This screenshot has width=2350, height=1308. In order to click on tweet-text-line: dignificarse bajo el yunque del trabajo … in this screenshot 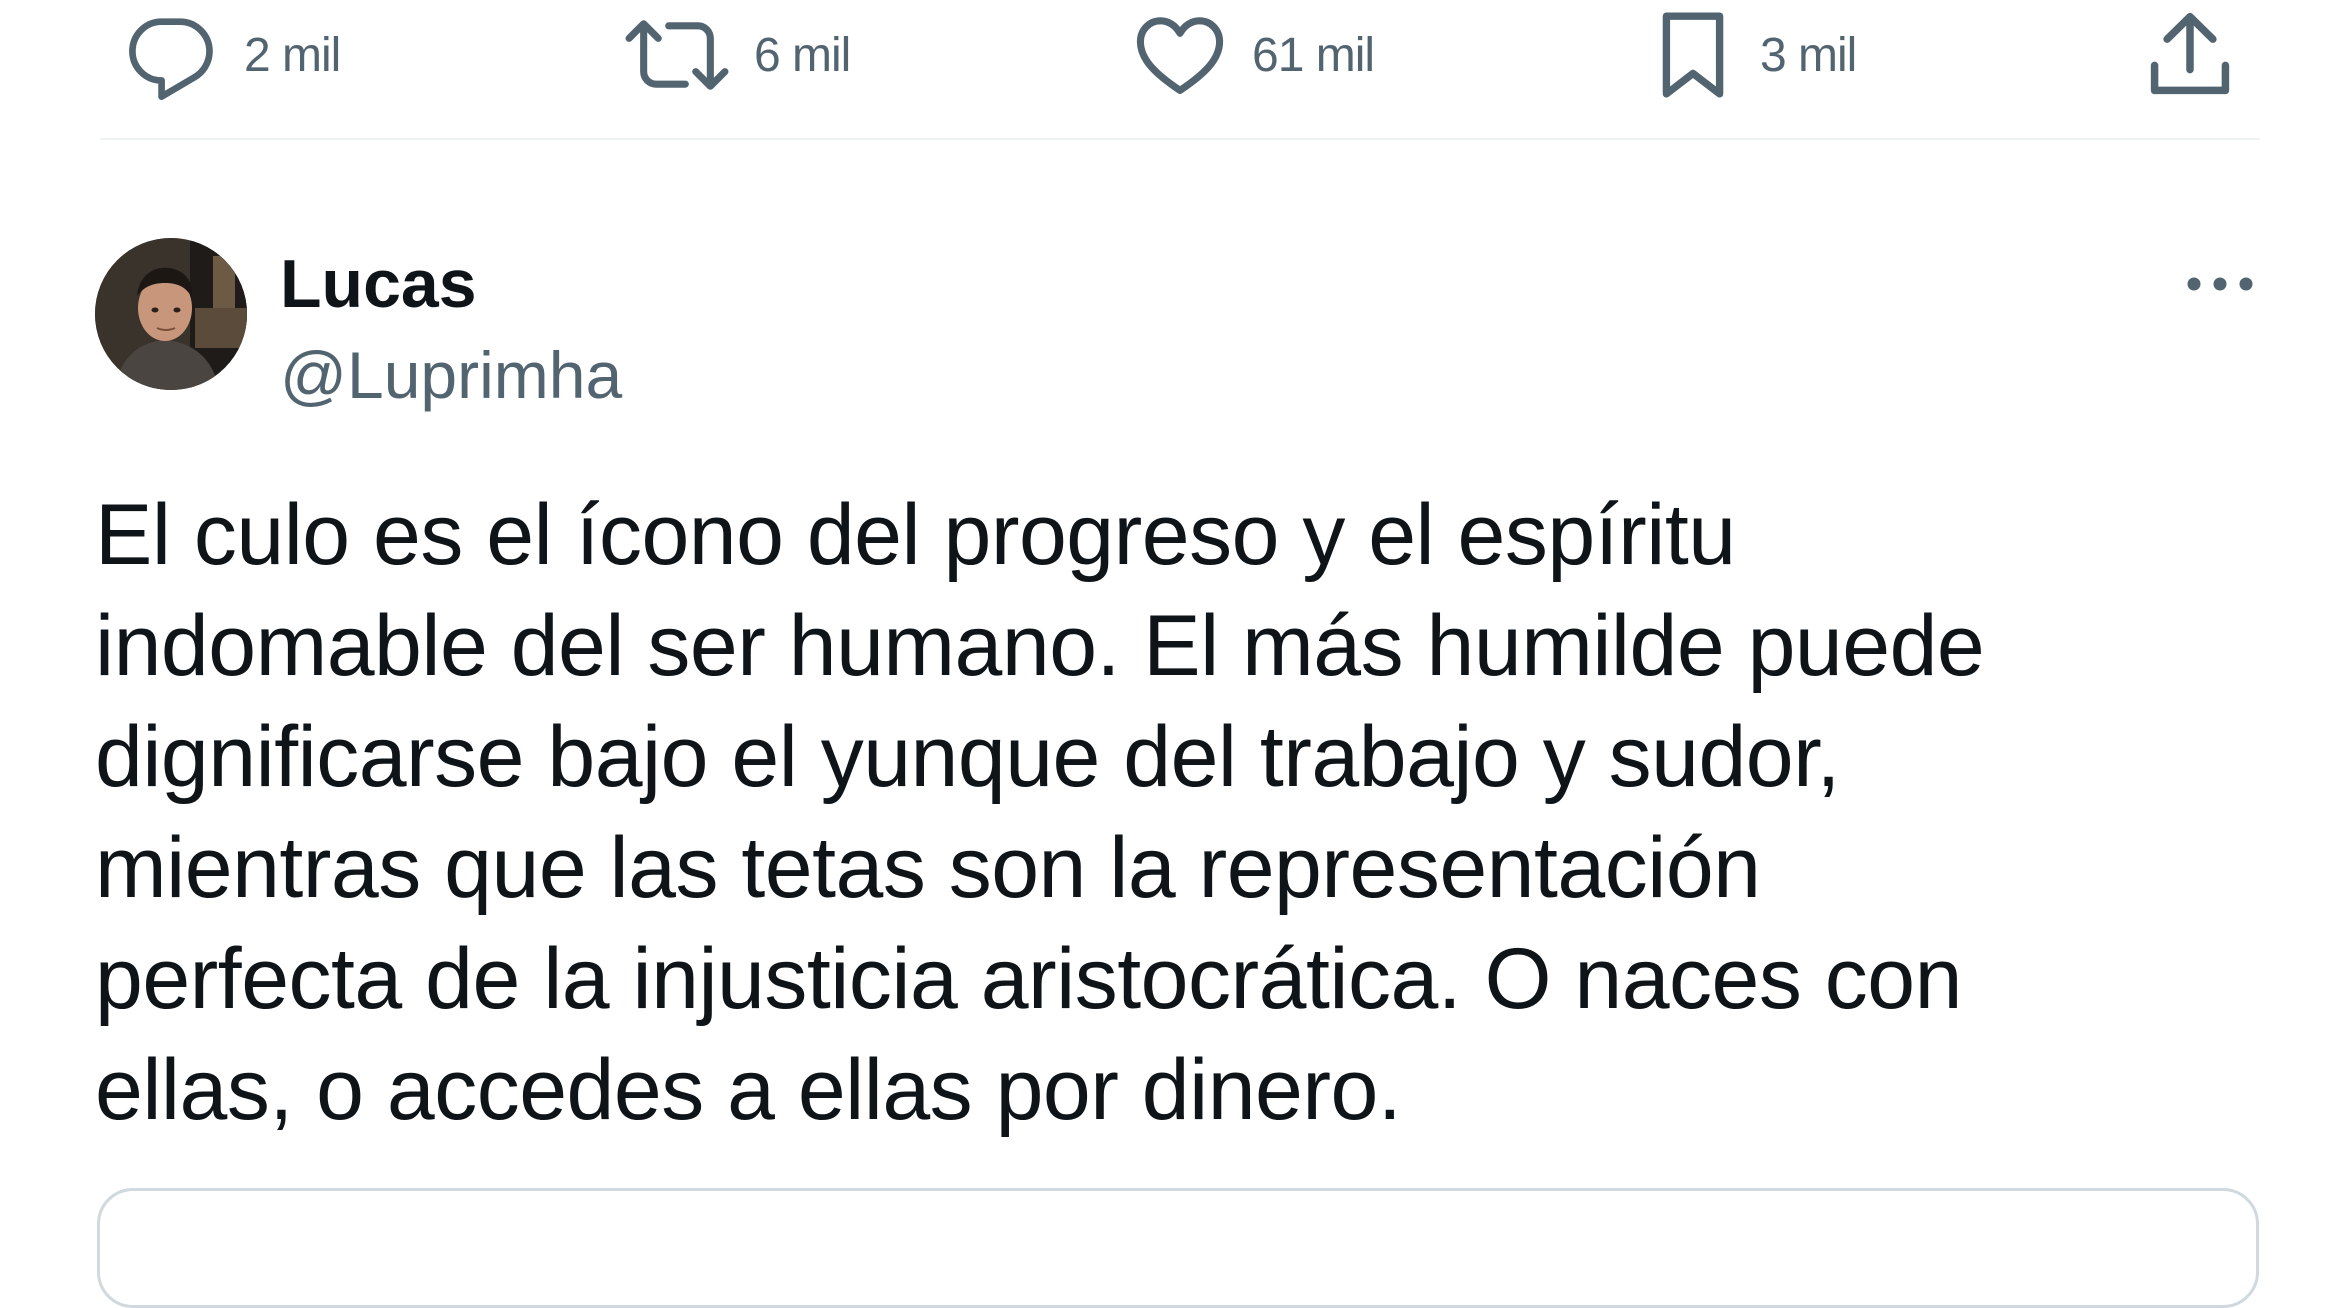, I will do `click(967, 757)`.